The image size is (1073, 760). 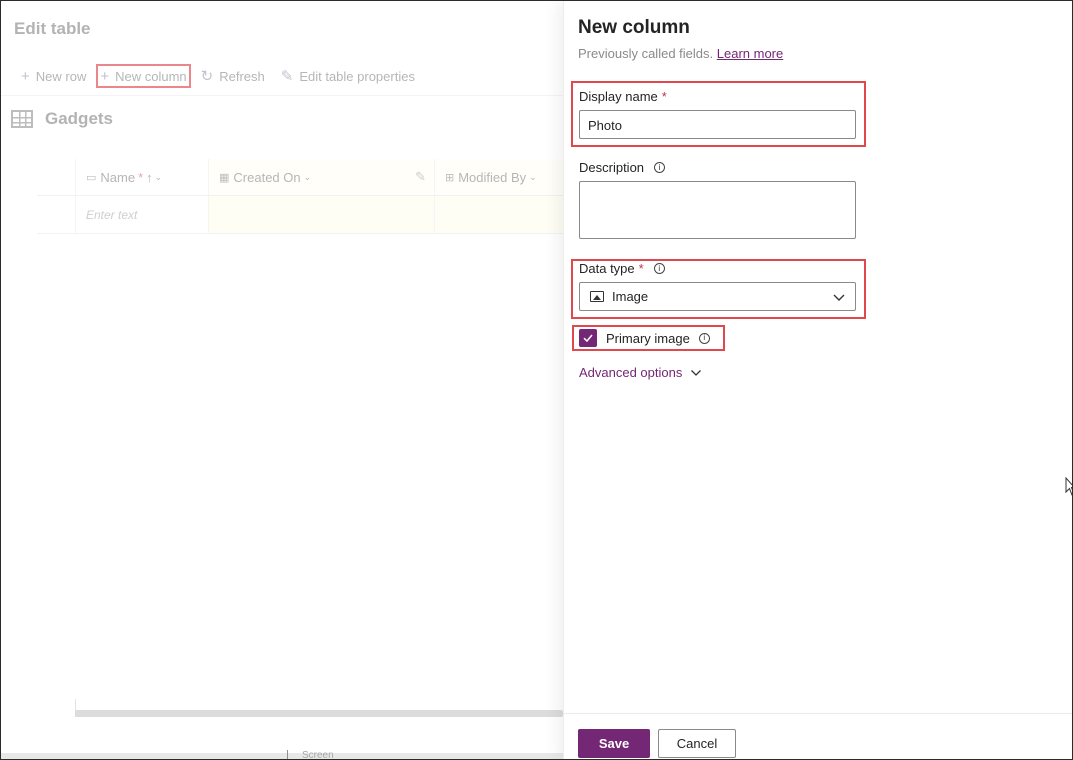 I want to click on table-name: Gadgets, so click(x=79, y=118).